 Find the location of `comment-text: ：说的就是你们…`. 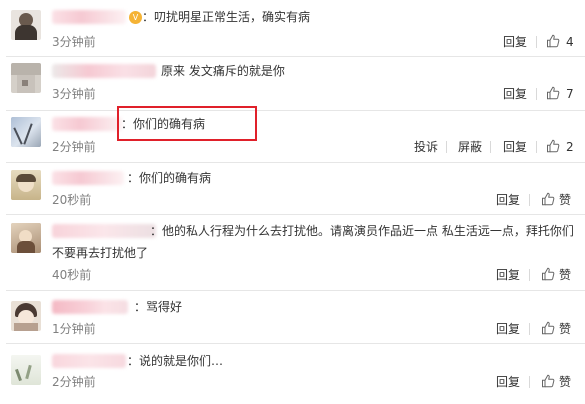

comment-text: ：说的就是你们… is located at coordinates (175, 361).